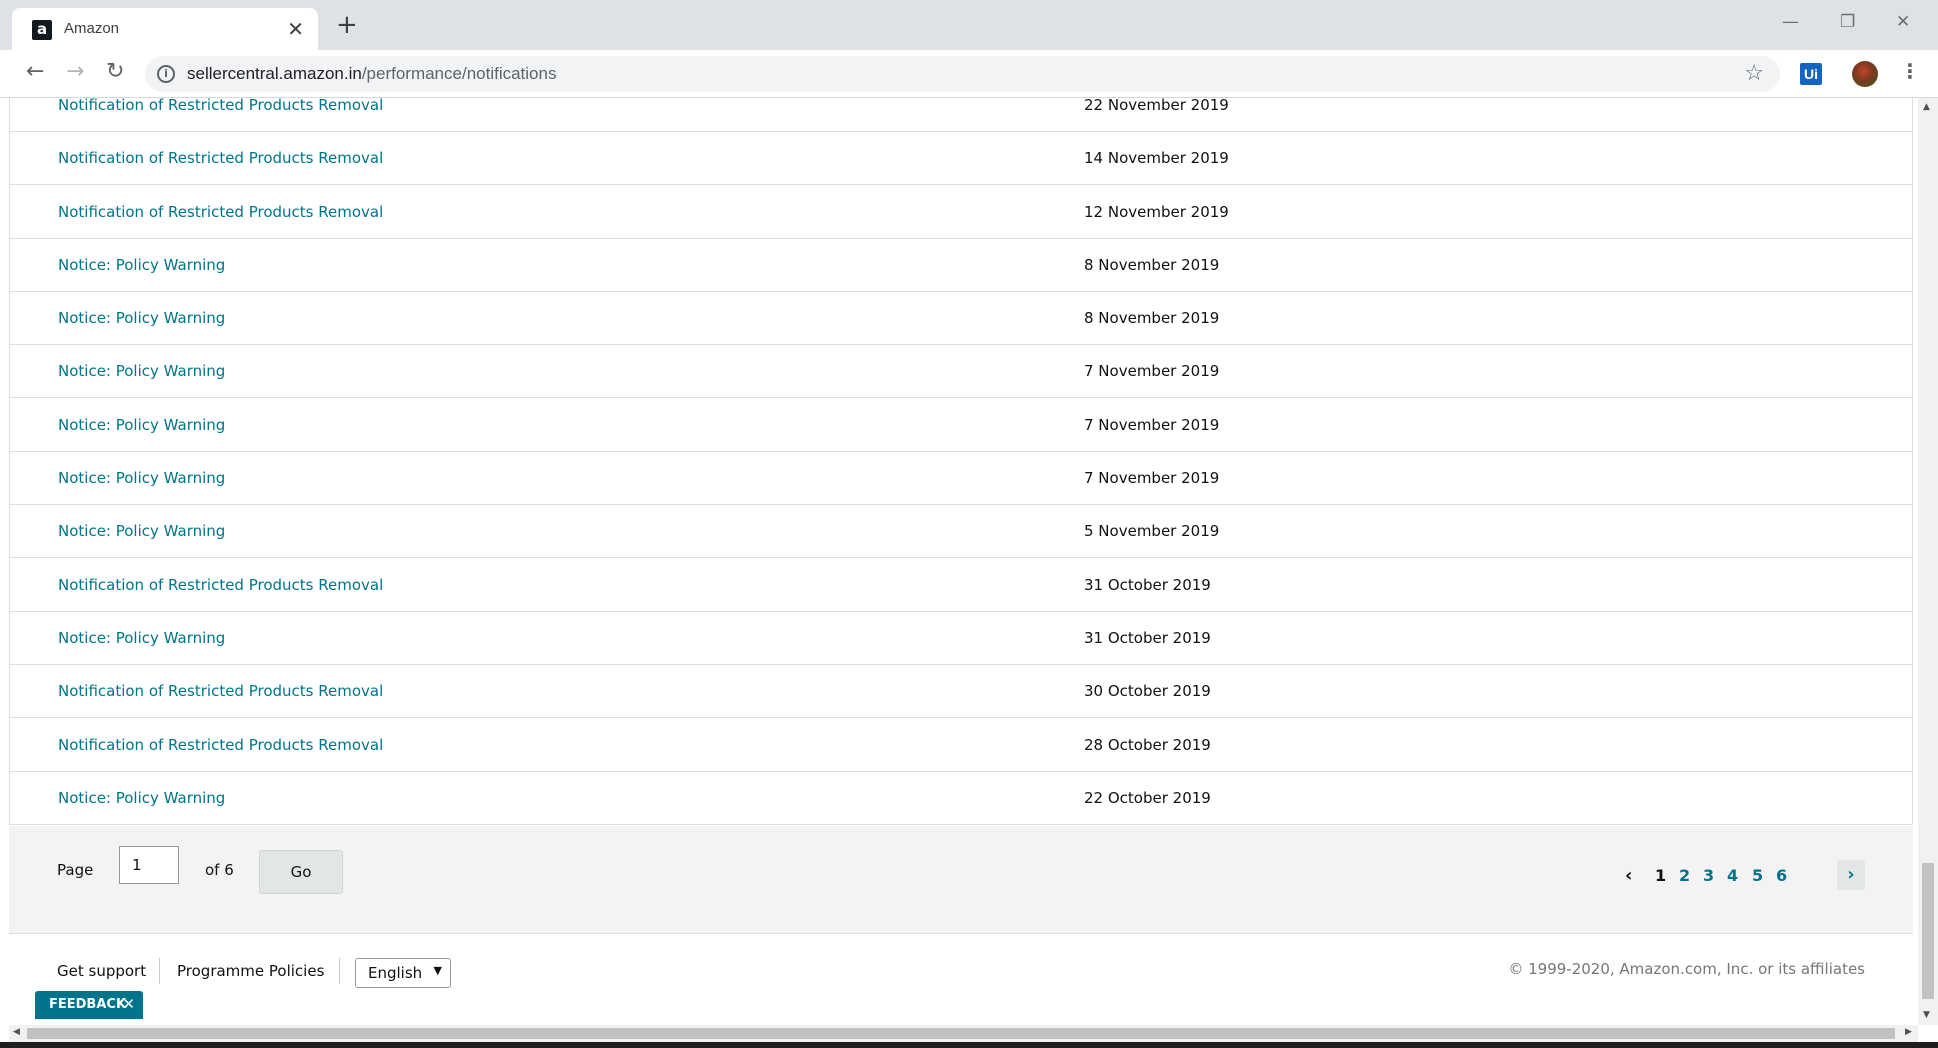 Image resolution: width=1938 pixels, height=1048 pixels. What do you see at coordinates (92, 28) in the screenshot?
I see `tab-title: Amazon` at bounding box center [92, 28].